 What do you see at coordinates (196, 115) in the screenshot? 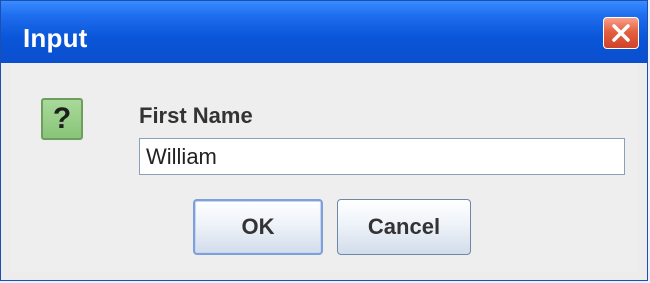
I see `first-name-label: First Name` at bounding box center [196, 115].